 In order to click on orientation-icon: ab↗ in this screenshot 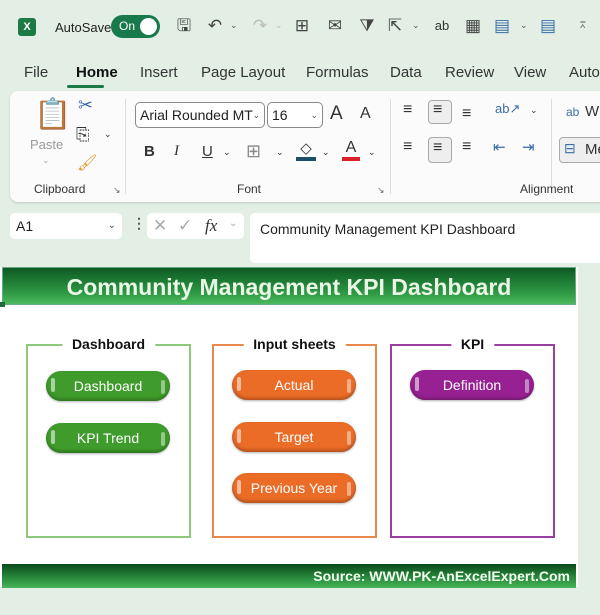, I will do `click(507, 109)`.